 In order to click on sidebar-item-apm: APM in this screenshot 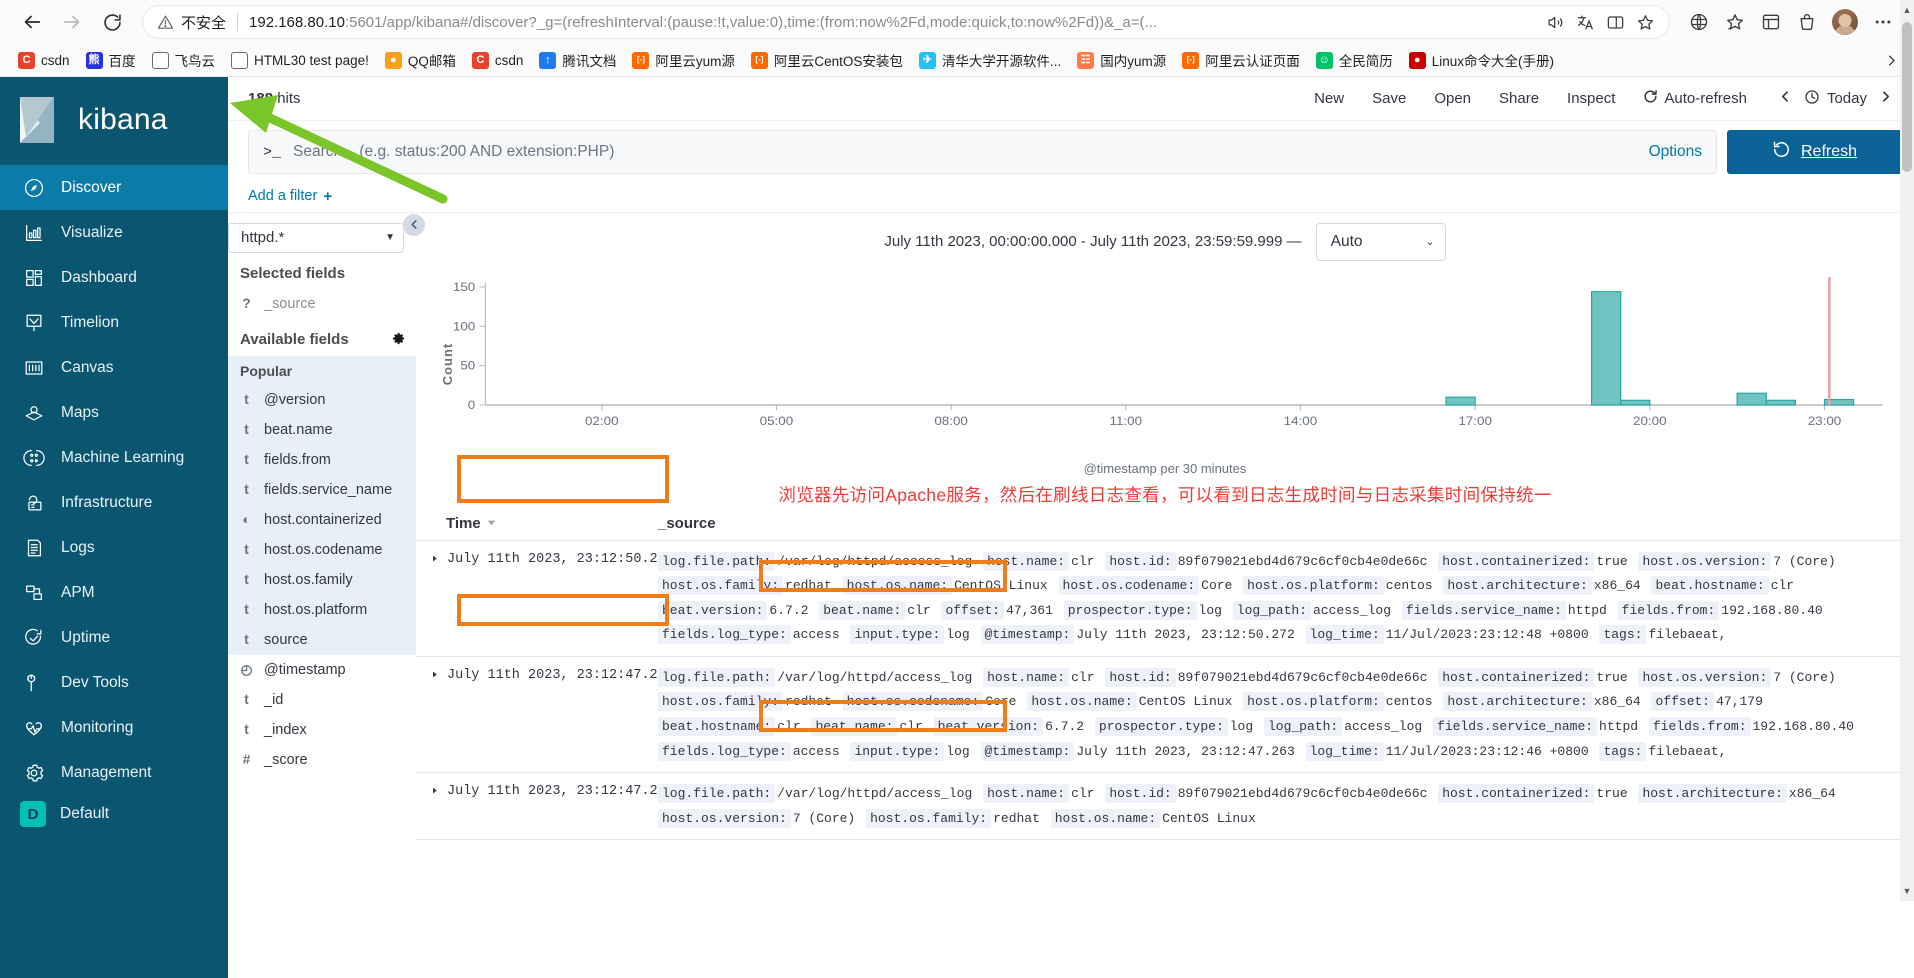, I will do `click(114, 592)`.